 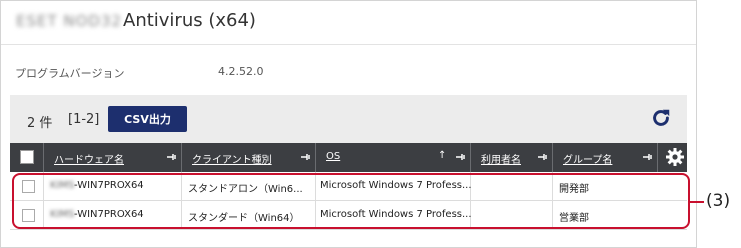 I want to click on column-header-user: 利用者名, so click(x=512, y=157).